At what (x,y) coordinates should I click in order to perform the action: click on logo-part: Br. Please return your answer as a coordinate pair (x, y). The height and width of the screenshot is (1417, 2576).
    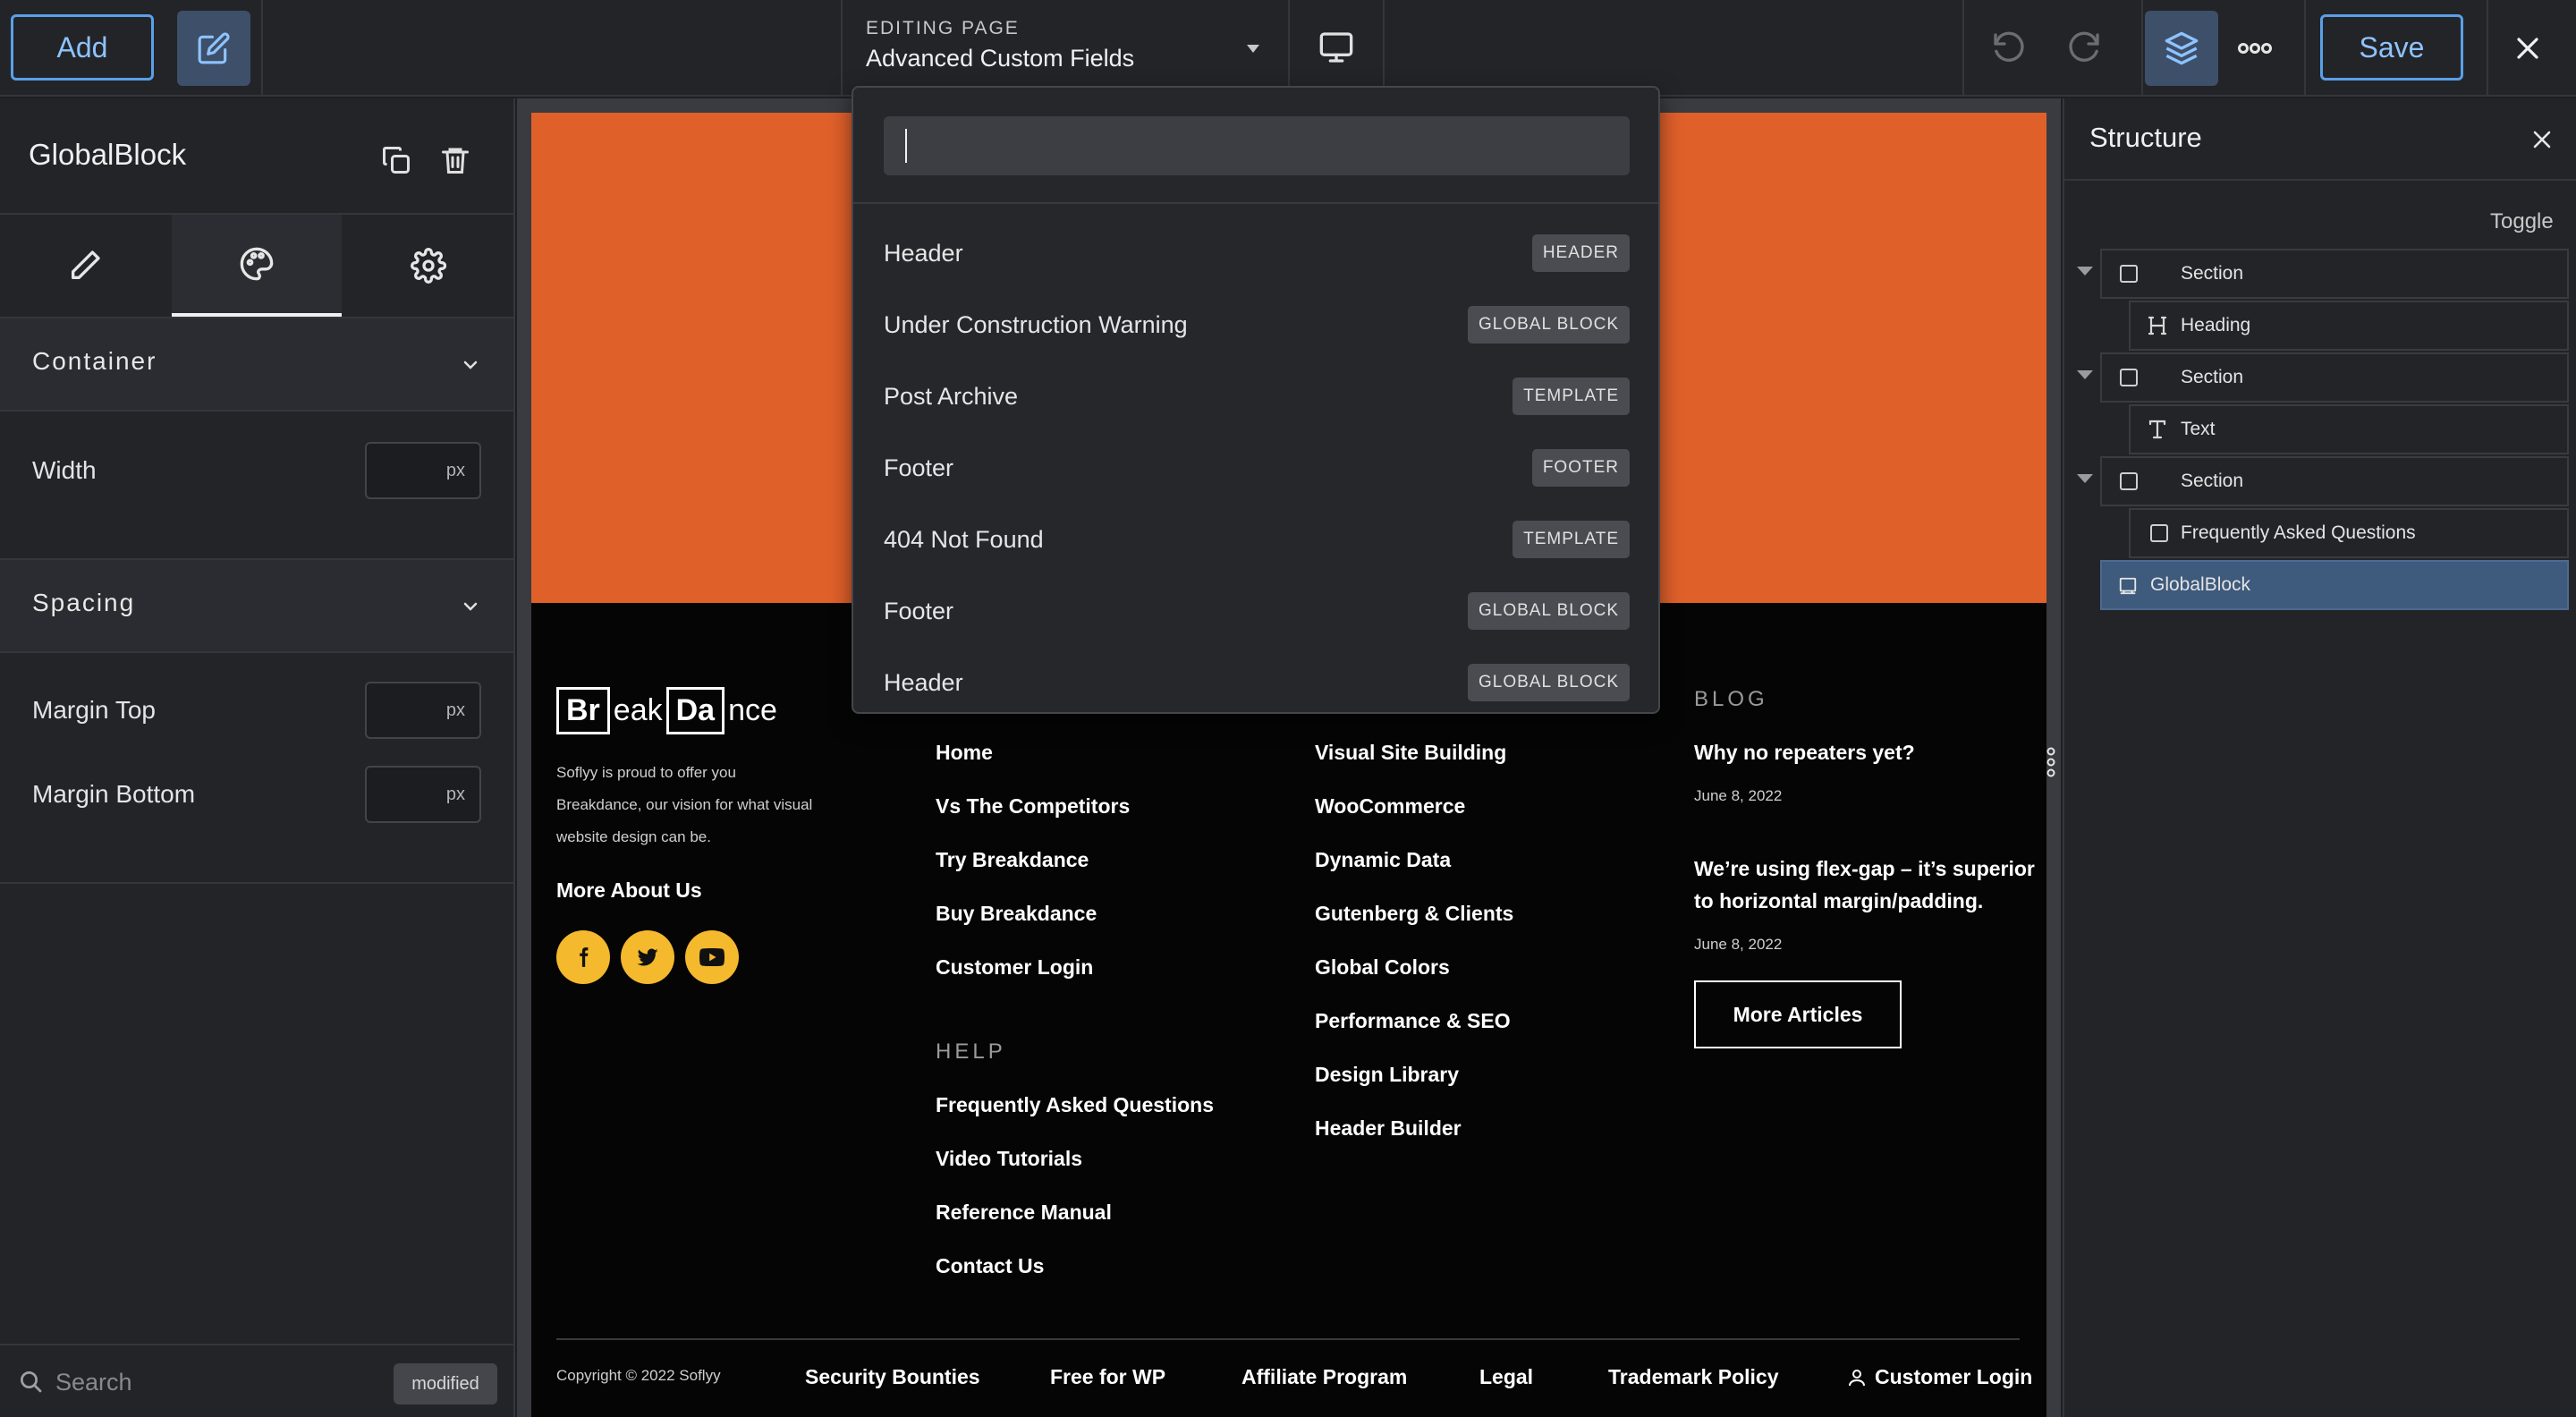
    Looking at the image, I should click on (583, 710).